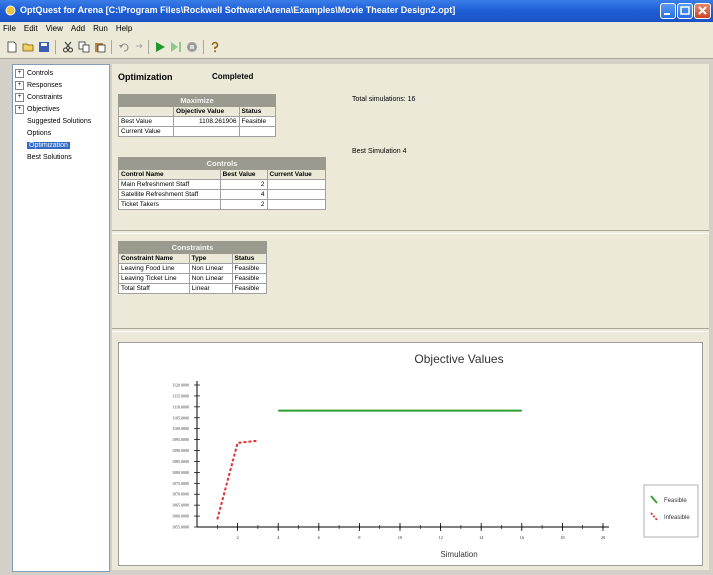 The image size is (713, 575). I want to click on y-tick-label: 1080.0000, so click(180, 472).